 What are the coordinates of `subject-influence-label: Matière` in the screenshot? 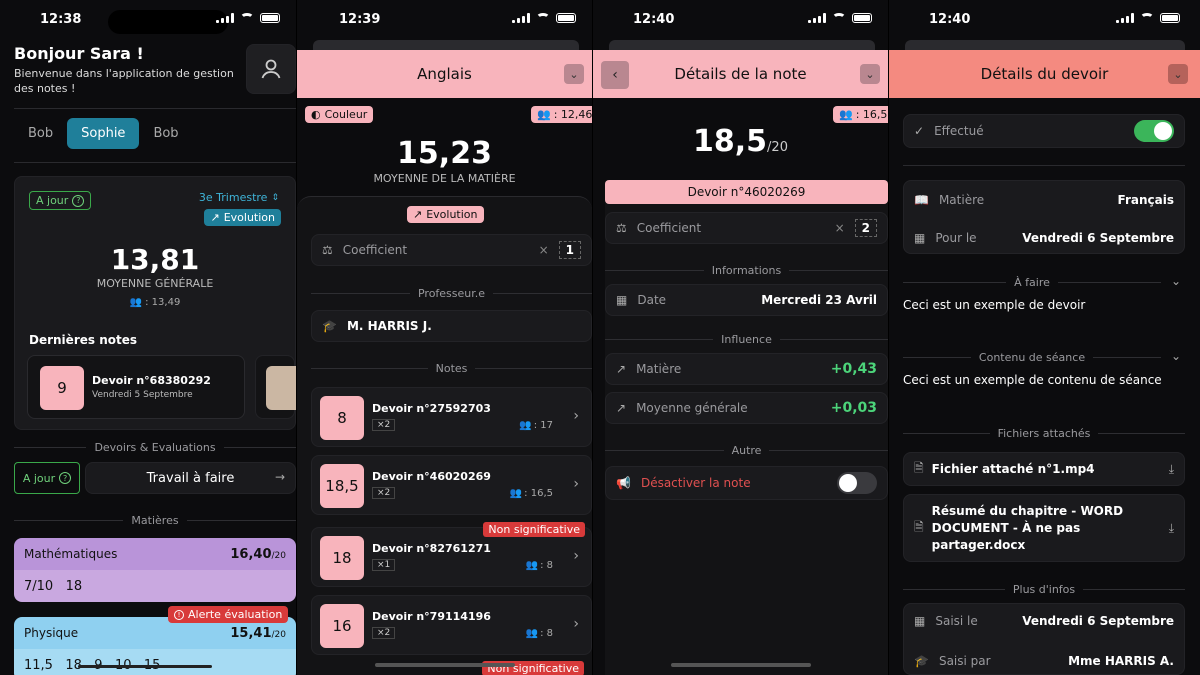 It's located at (659, 369).